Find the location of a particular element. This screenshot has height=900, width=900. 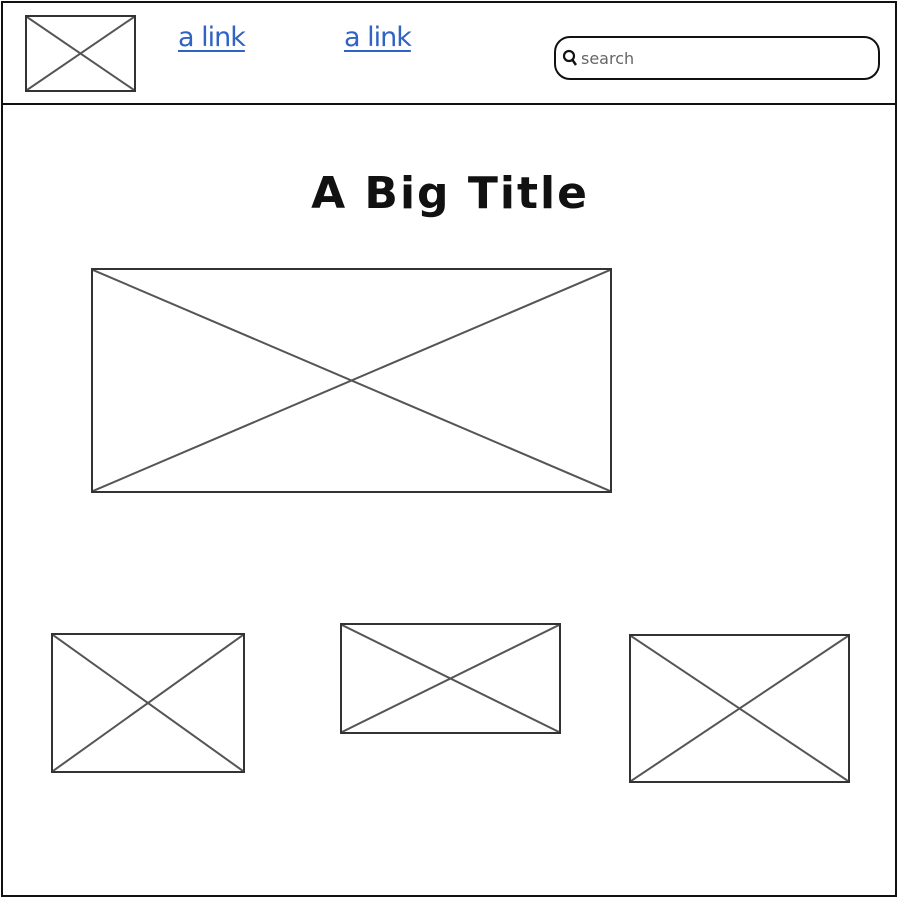

hero-image-placeholder is located at coordinates (351, 380).